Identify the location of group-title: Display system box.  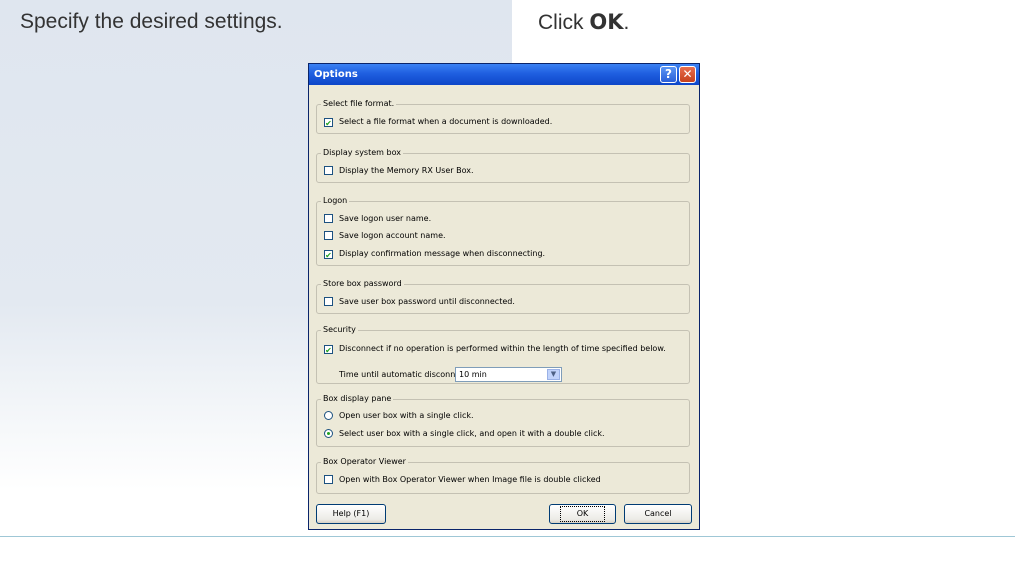
(362, 152).